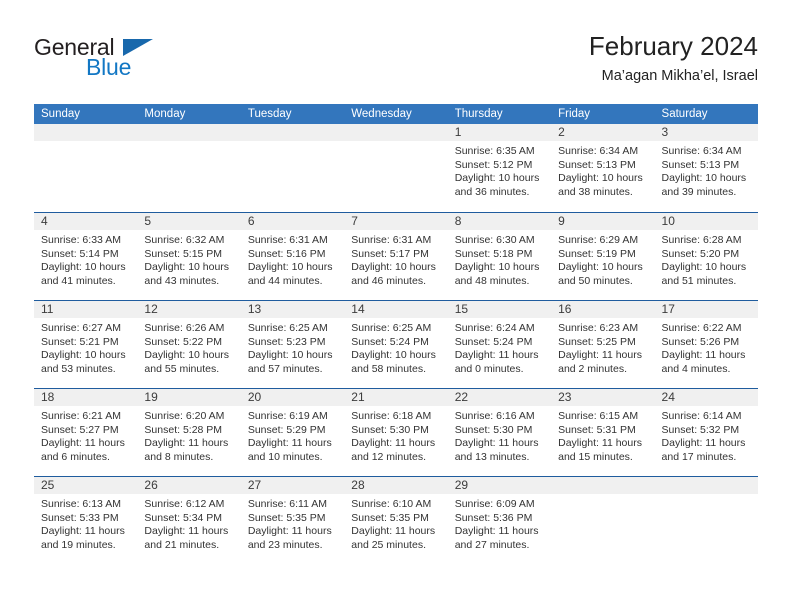 This screenshot has width=792, height=612. What do you see at coordinates (80, 341) in the screenshot?
I see `sunset-text: Sunset: 5:21 PM` at bounding box center [80, 341].